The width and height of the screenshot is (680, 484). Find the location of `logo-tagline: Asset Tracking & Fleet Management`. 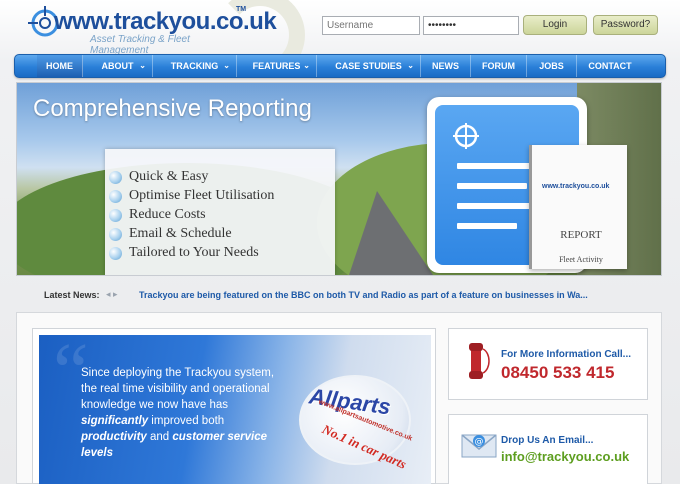

logo-tagline: Asset Tracking & Fleet Management is located at coordinates (140, 45).